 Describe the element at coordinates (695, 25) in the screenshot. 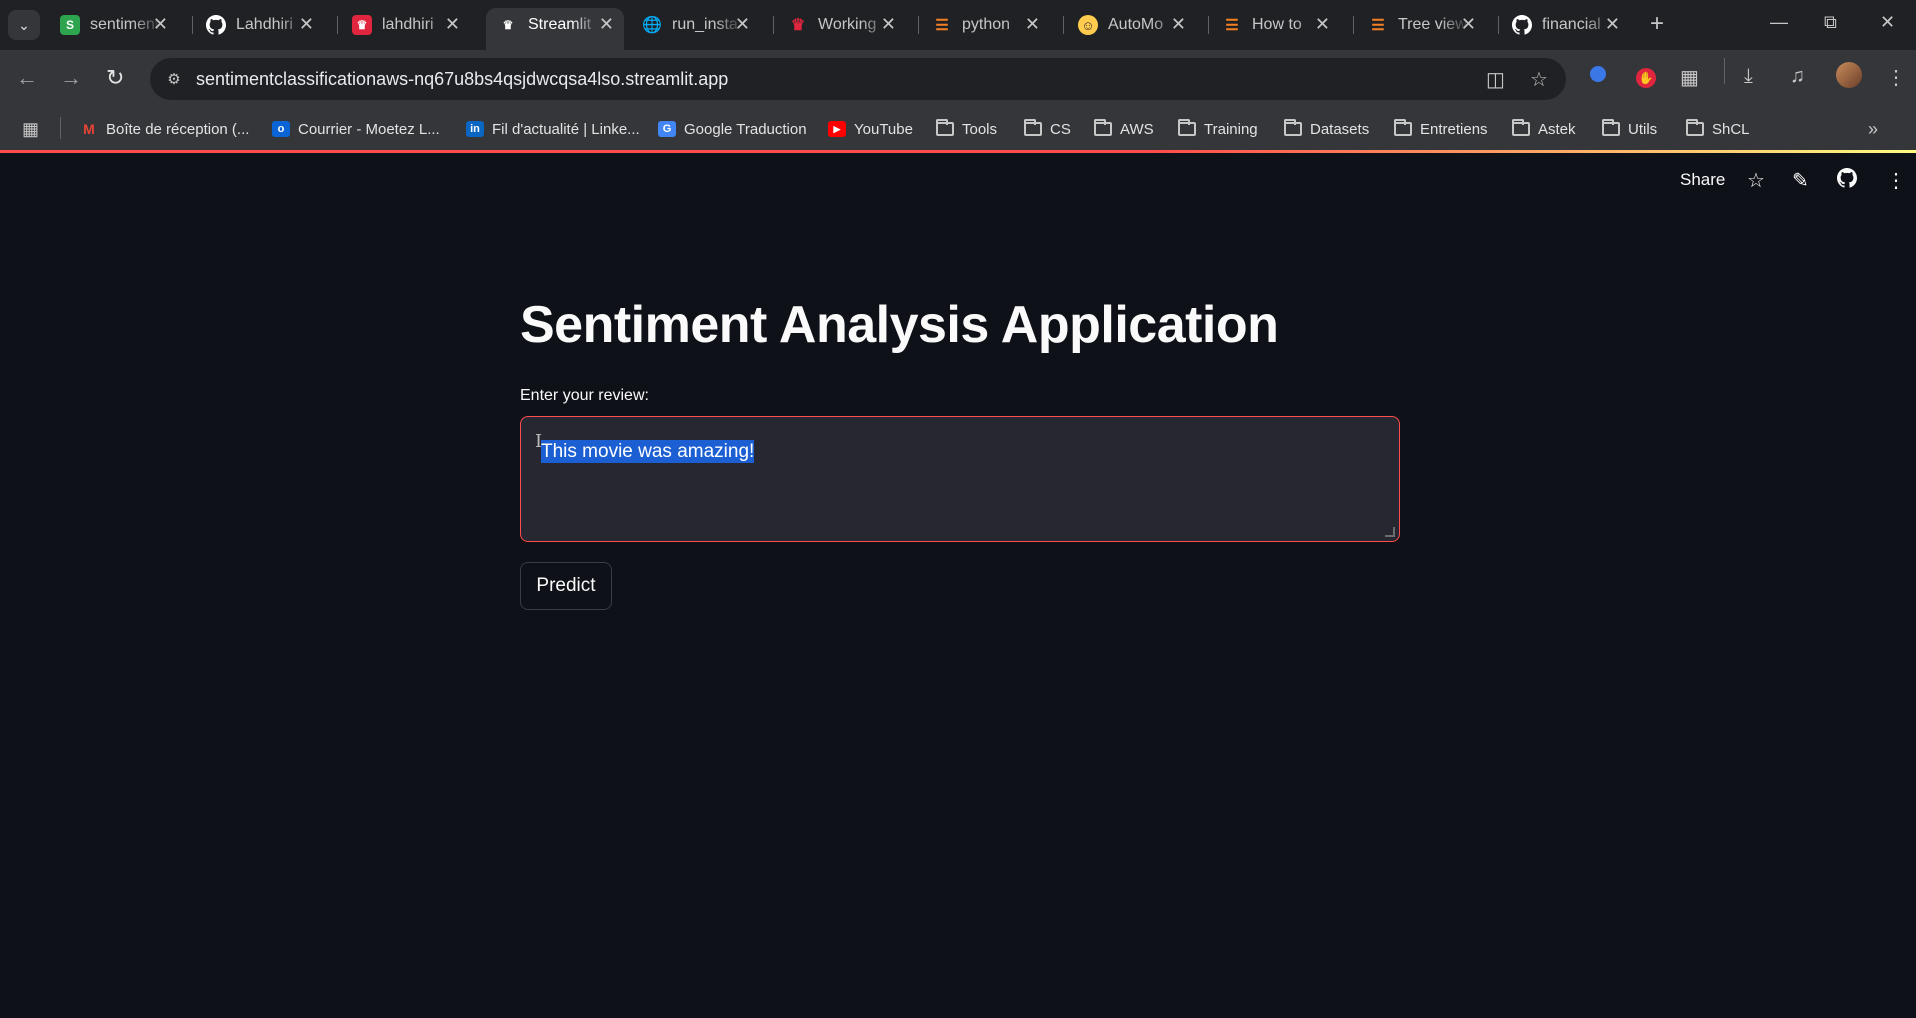

I see `tab-run-insta: 🌐 run_insta ✕` at that location.